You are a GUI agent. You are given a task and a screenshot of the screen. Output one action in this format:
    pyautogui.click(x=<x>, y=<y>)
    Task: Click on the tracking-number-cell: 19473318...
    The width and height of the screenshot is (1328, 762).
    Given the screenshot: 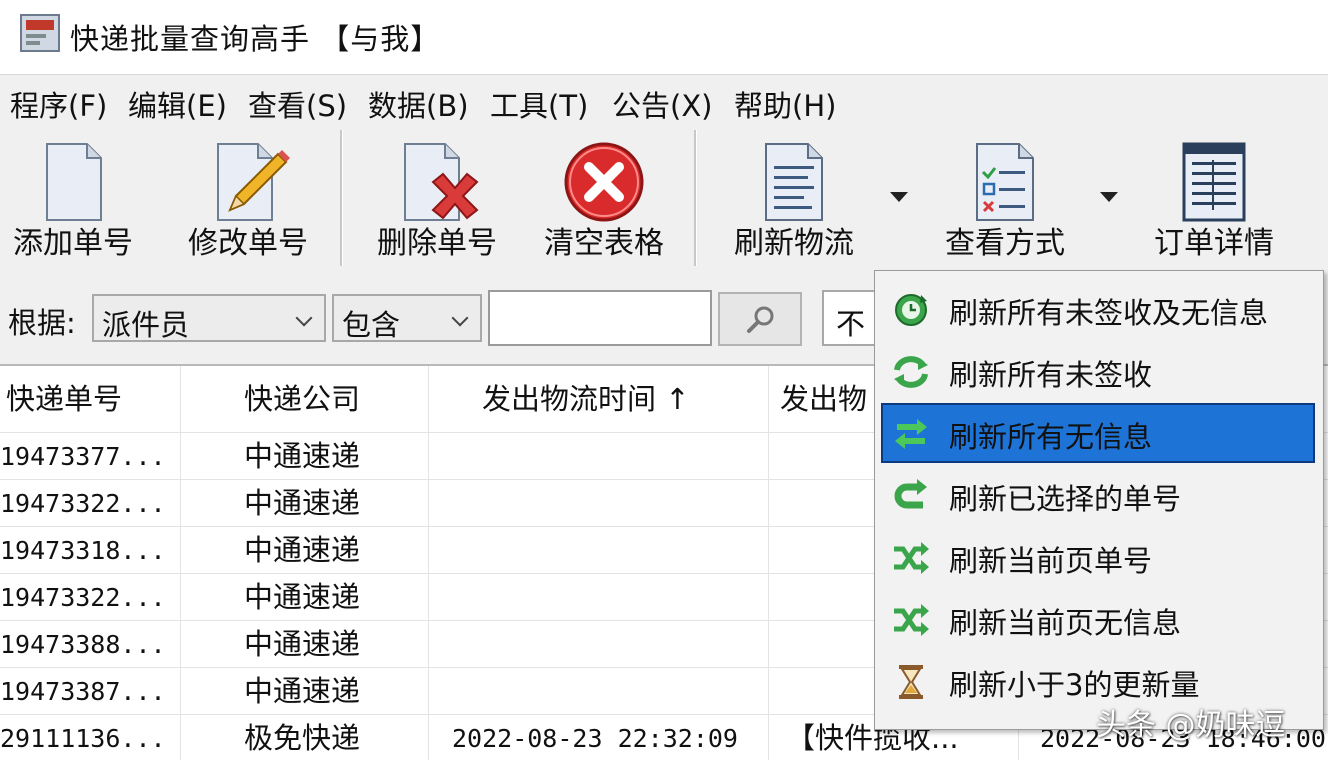 What is the action you would take?
    pyautogui.click(x=83, y=550)
    